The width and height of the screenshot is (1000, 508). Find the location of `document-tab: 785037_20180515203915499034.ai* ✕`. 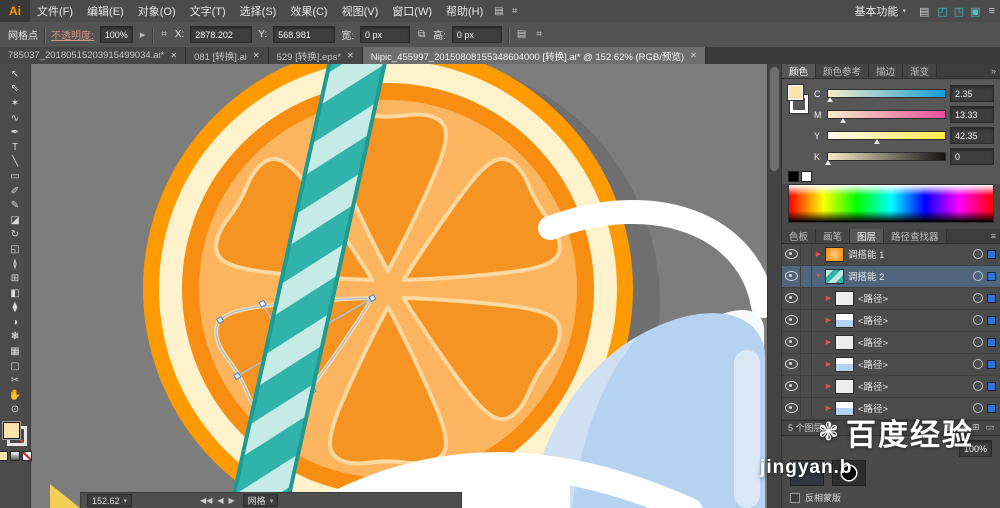

document-tab: 785037_20180515203915499034.ai* ✕ is located at coordinates (93, 55).